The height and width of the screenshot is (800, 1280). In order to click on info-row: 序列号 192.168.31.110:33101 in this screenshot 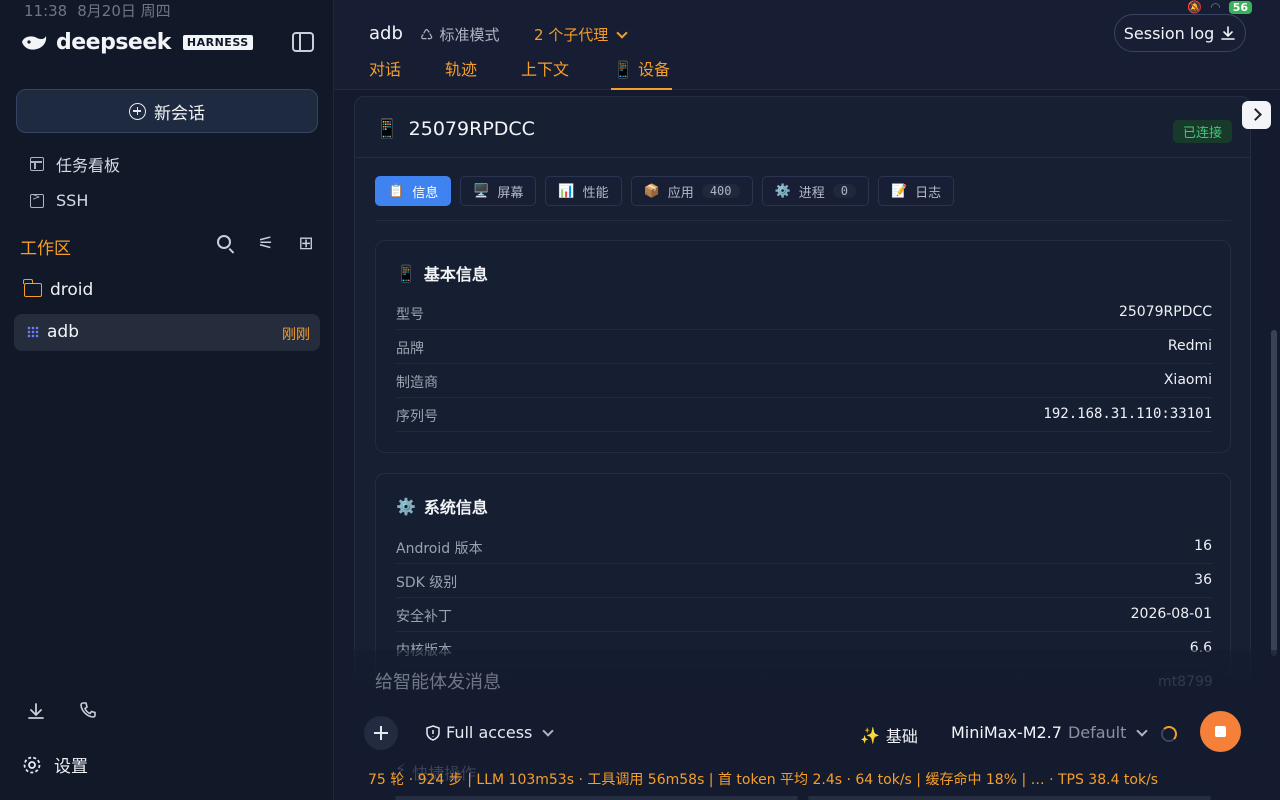, I will do `click(804, 415)`.